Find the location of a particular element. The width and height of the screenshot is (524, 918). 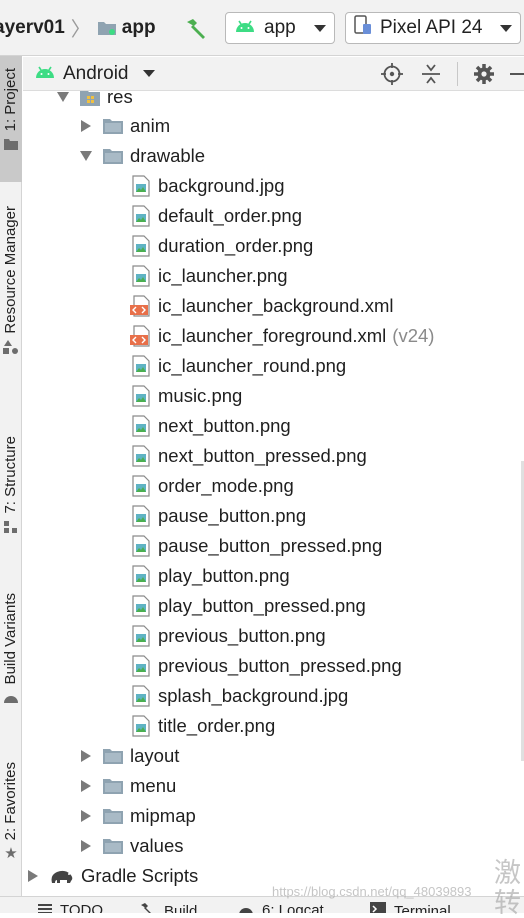

tab-resource-manager: Resource Manager is located at coordinates (11, 296).